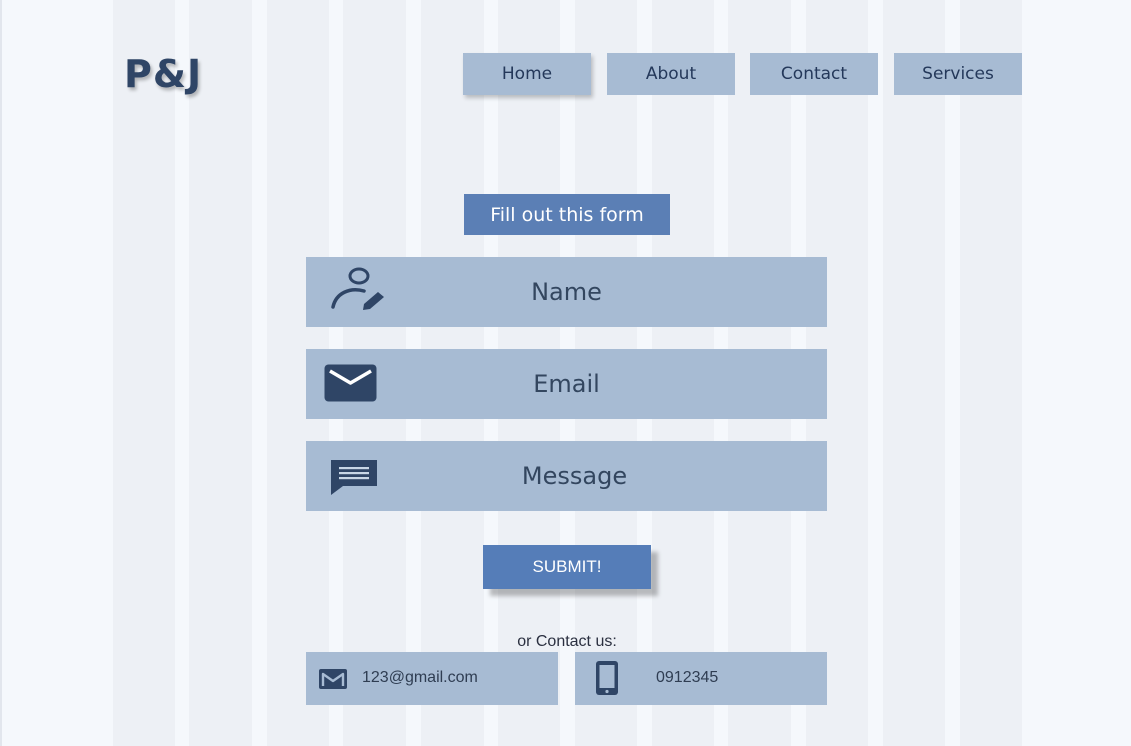 The width and height of the screenshot is (1131, 746). I want to click on name-placeholder: Name, so click(566, 292).